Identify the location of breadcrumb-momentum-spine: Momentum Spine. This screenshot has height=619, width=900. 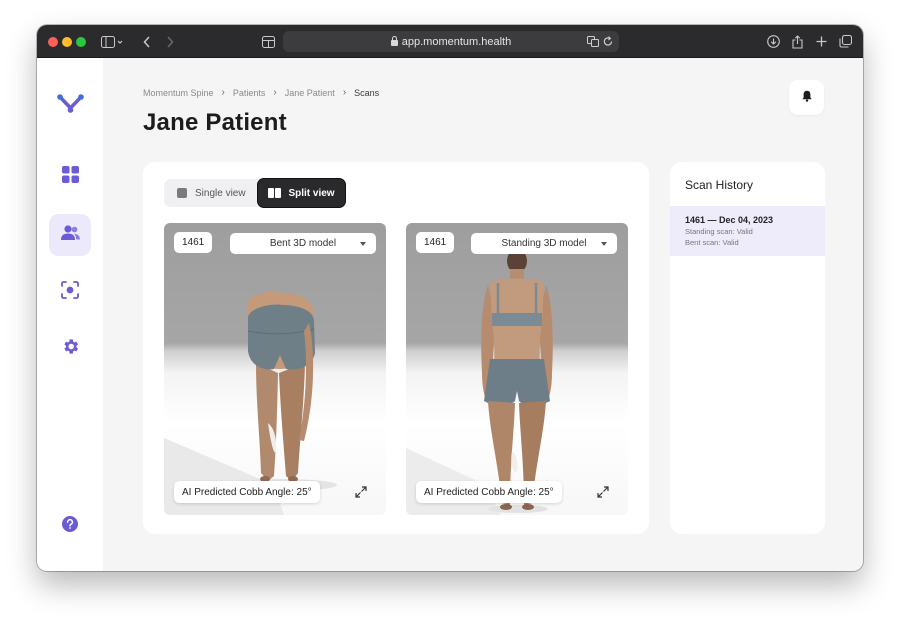
(178, 93).